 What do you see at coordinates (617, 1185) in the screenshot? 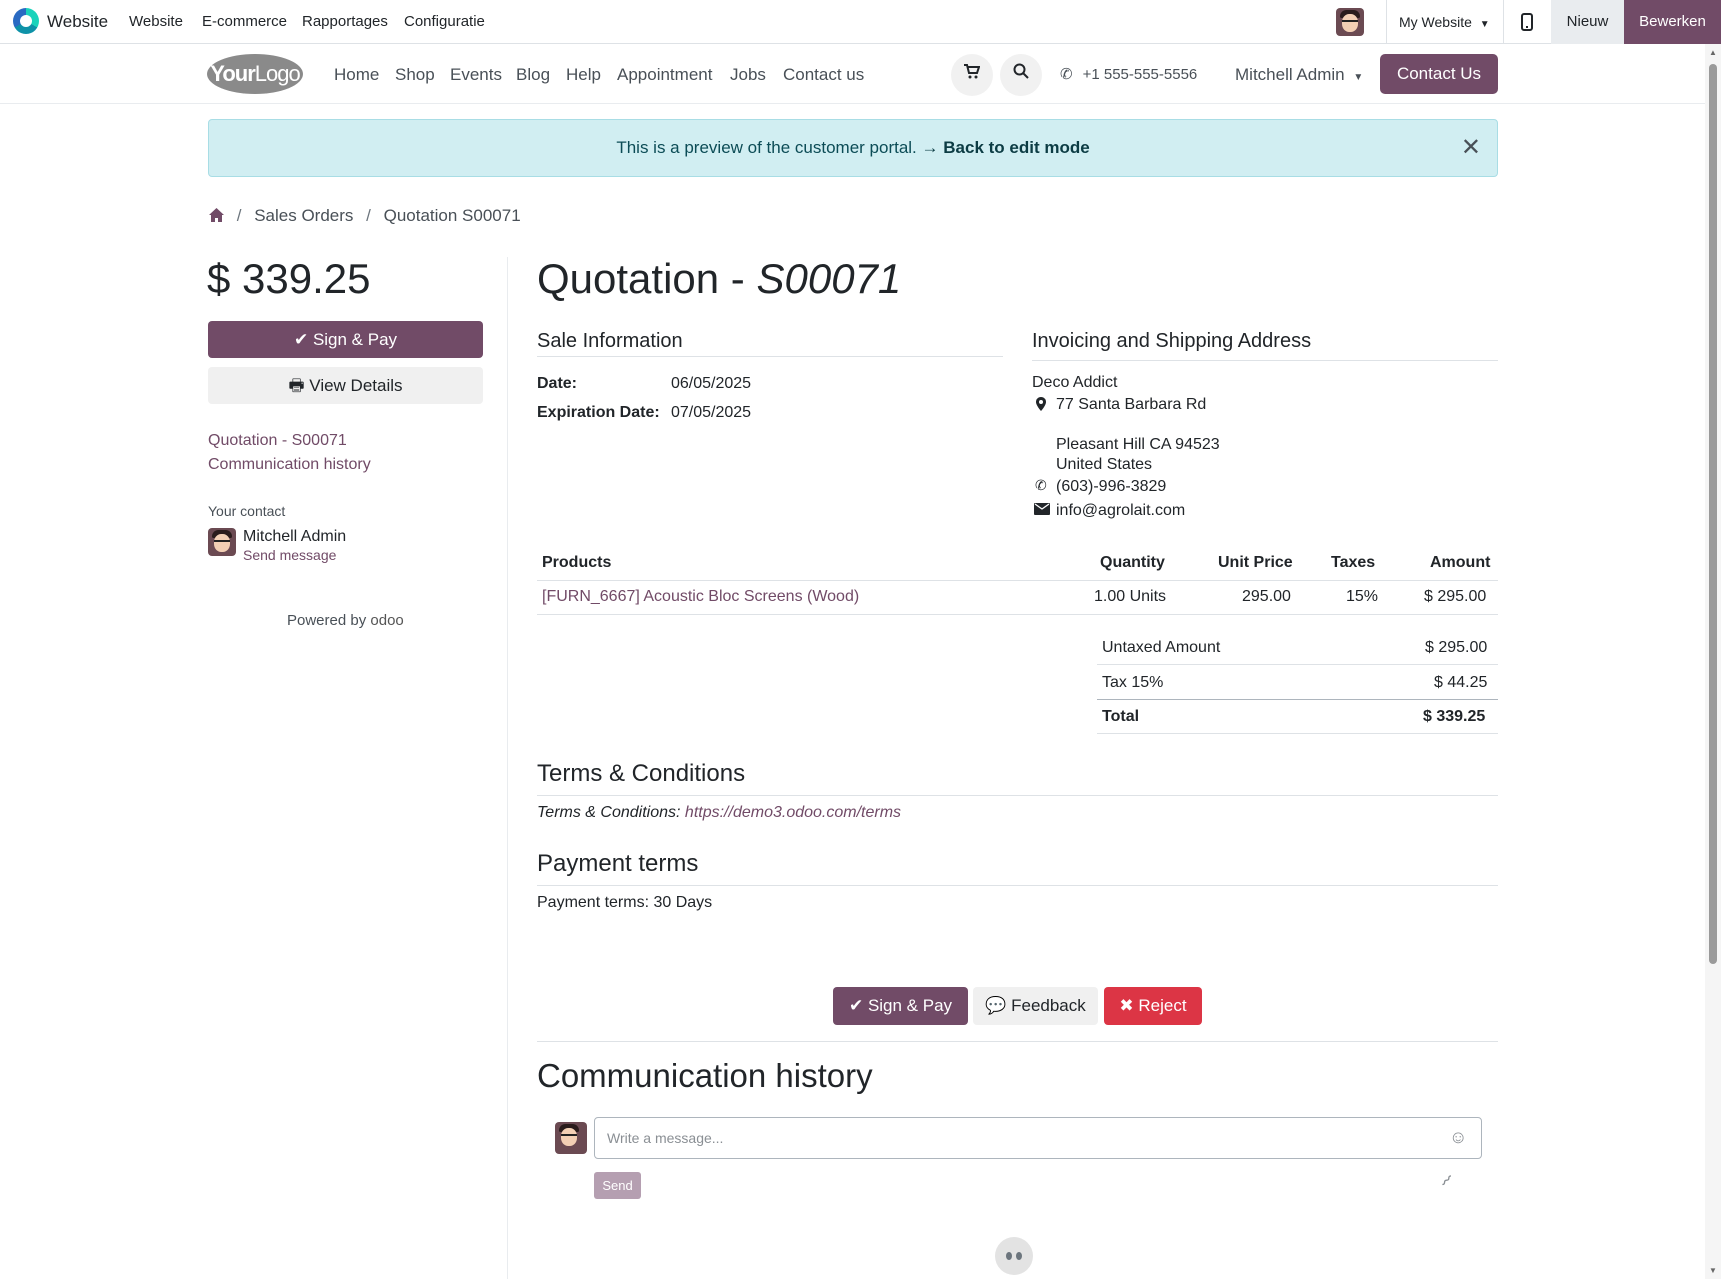
I see `send-button: Send` at bounding box center [617, 1185].